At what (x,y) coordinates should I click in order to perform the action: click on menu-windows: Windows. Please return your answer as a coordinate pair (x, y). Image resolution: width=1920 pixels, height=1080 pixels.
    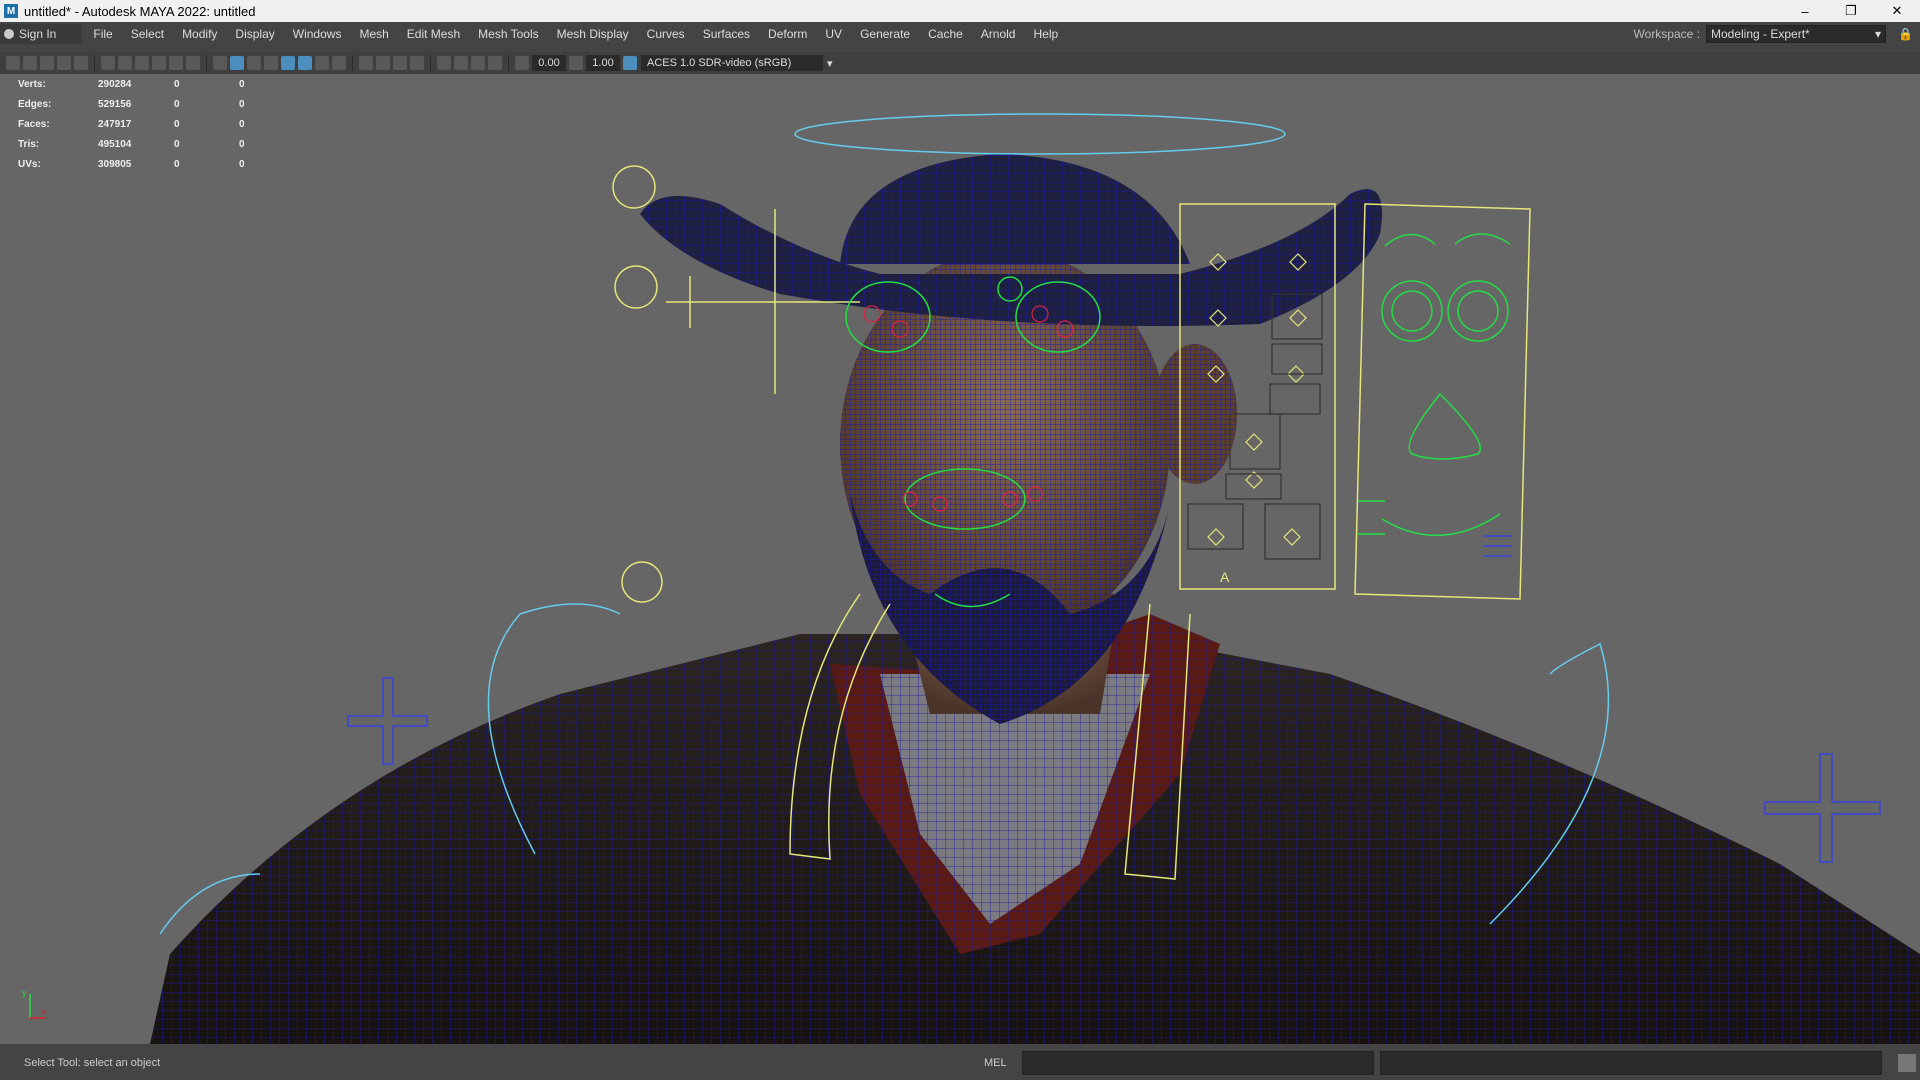
    Looking at the image, I should click on (317, 34).